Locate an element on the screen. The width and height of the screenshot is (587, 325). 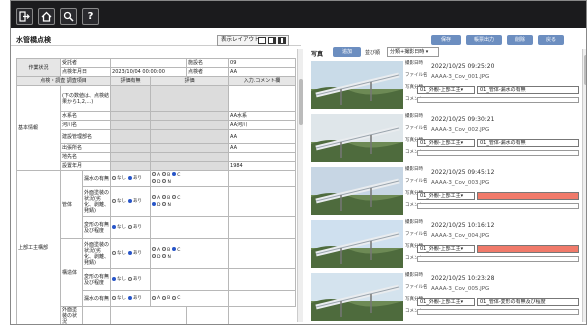
photo-subclass-select: 01_管体-変形の有無及び程度 is located at coordinates (528, 302).